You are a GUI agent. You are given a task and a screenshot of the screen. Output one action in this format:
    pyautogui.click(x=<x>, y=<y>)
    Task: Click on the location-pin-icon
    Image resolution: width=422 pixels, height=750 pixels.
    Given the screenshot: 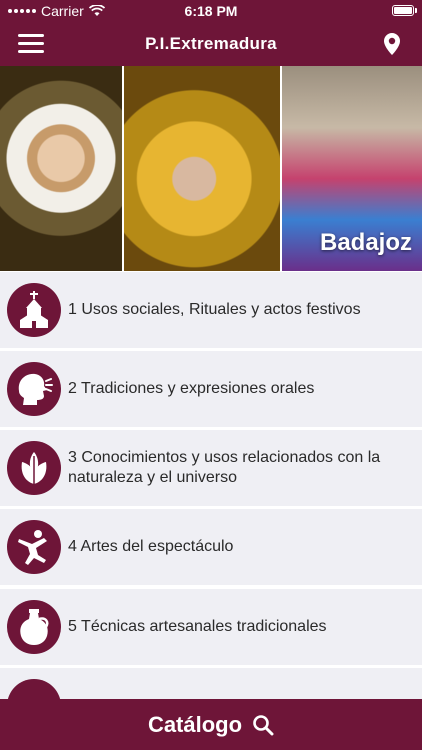 What is the action you would take?
    pyautogui.click(x=392, y=44)
    